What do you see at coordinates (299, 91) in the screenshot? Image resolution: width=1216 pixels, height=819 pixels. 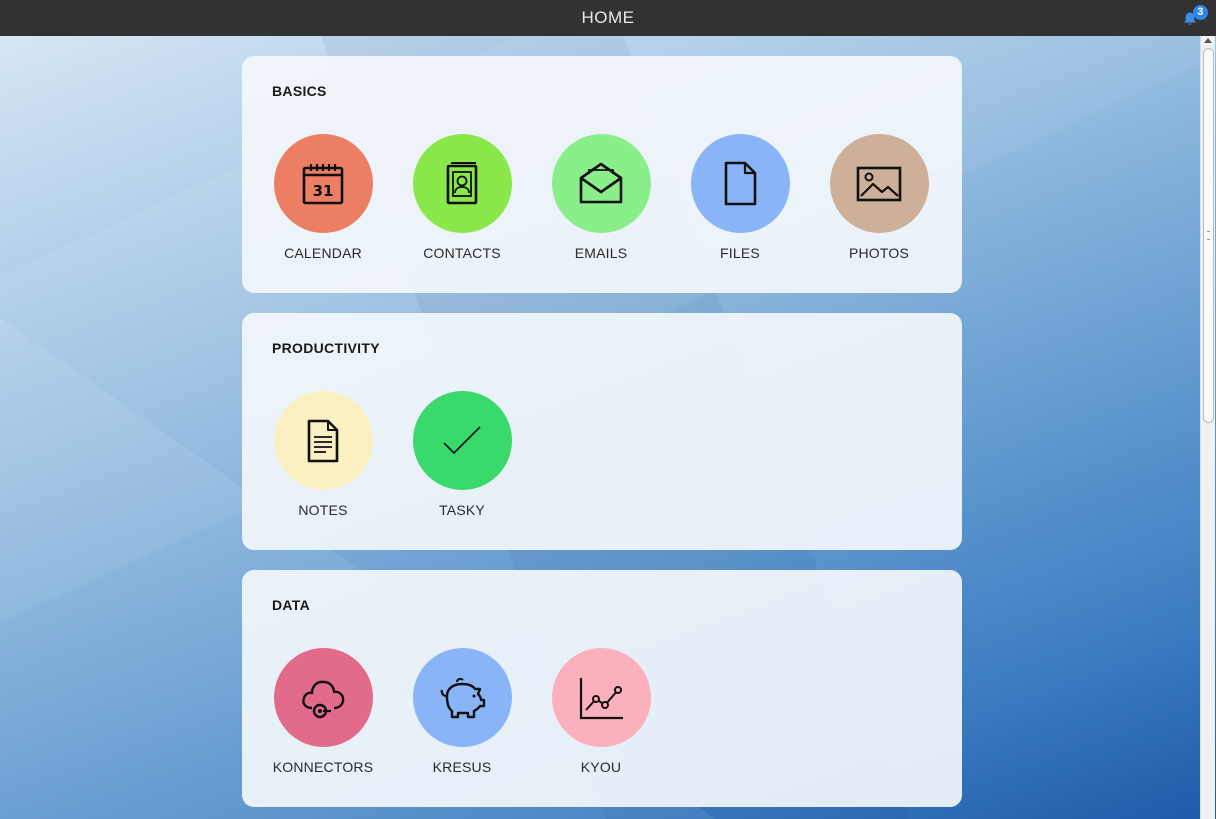 I see `section-title: BASICS` at bounding box center [299, 91].